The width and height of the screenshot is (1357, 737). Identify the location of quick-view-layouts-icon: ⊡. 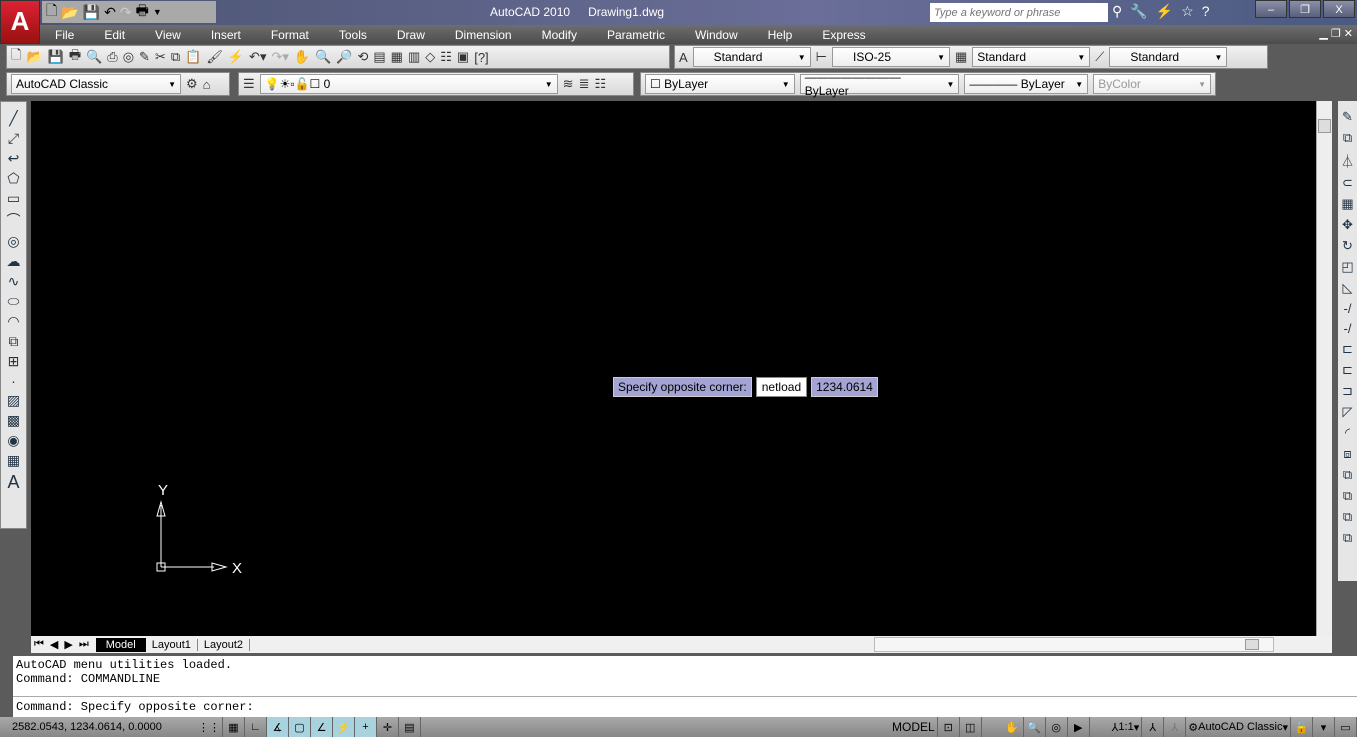
(949, 727).